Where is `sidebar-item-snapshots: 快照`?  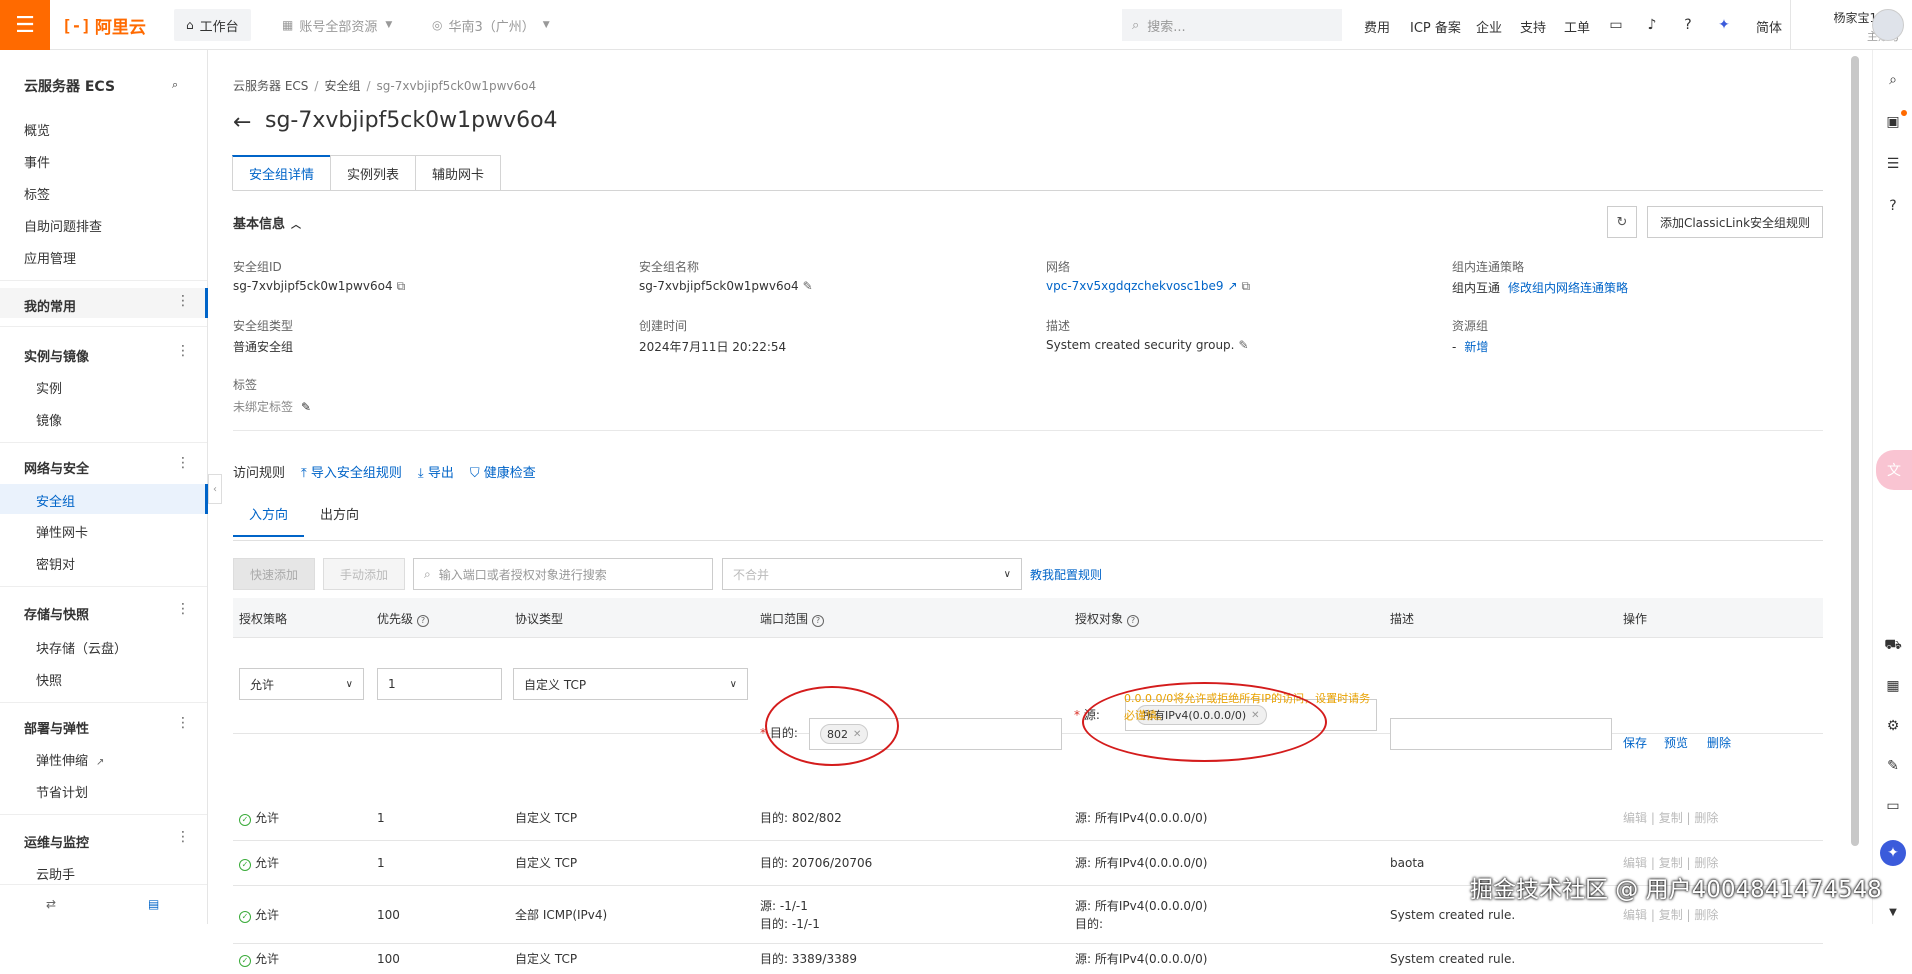
sidebar-item-snapshots: 快照 is located at coordinates (49, 679).